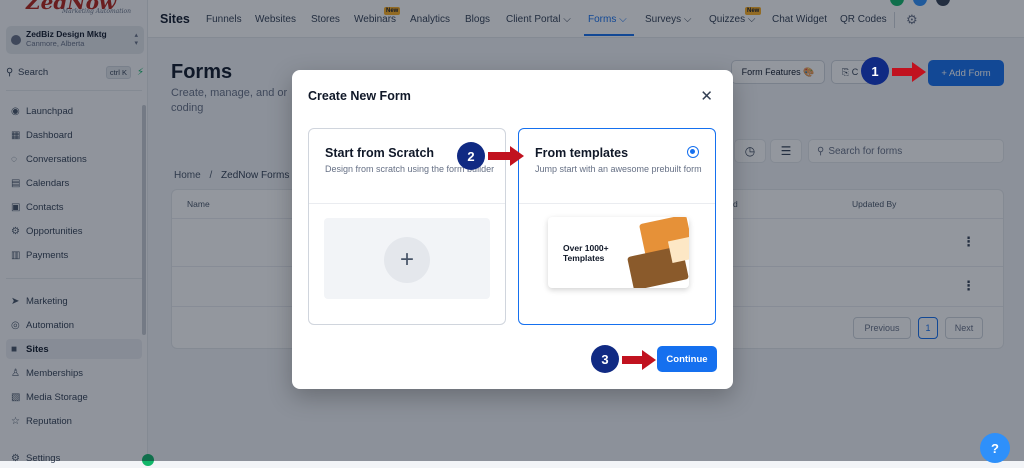  Describe the element at coordinates (618, 169) in the screenshot. I see `option-description: Jump start with an awesome prebuilt form` at that location.